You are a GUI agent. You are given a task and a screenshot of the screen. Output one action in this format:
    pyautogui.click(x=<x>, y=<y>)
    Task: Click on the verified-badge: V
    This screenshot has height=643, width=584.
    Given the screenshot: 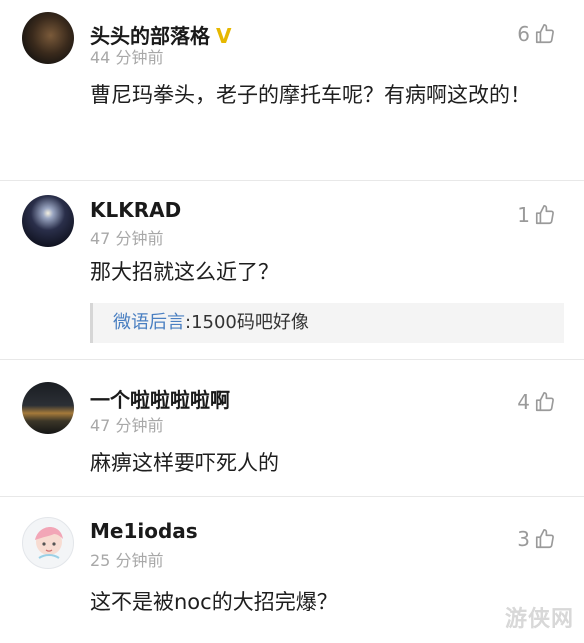 What is the action you would take?
    pyautogui.click(x=224, y=36)
    